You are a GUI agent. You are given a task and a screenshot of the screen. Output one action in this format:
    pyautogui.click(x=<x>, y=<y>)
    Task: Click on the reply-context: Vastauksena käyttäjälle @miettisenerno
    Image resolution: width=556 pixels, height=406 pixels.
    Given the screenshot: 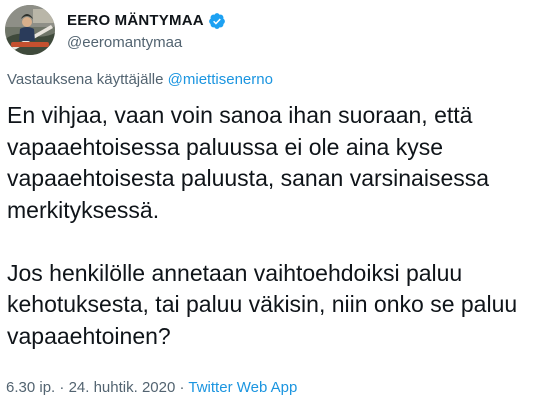 What is the action you would take?
    pyautogui.click(x=140, y=79)
    